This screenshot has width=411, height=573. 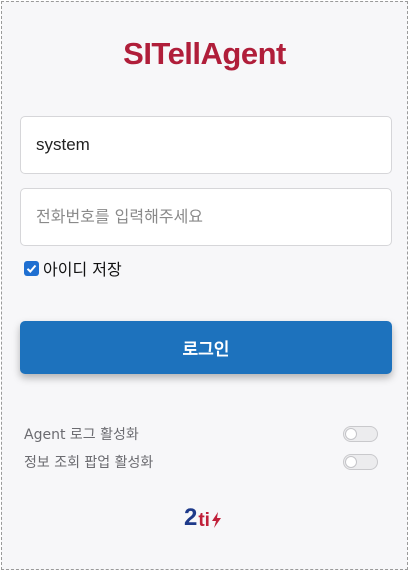 What do you see at coordinates (206, 145) in the screenshot?
I see `user-id-input` at bounding box center [206, 145].